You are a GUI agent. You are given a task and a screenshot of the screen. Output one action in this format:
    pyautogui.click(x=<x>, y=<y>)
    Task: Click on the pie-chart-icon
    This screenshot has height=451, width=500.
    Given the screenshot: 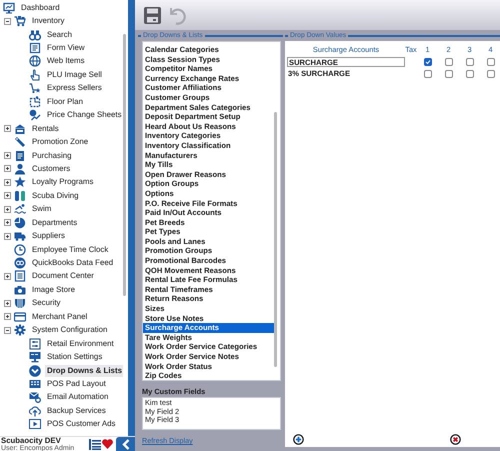 What is the action you would take?
    pyautogui.click(x=20, y=222)
    